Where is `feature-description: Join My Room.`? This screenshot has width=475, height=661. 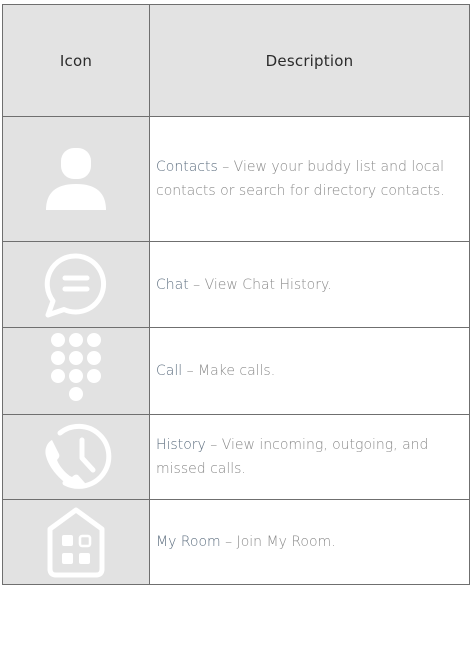
feature-description: Join My Room. is located at coordinates (286, 542).